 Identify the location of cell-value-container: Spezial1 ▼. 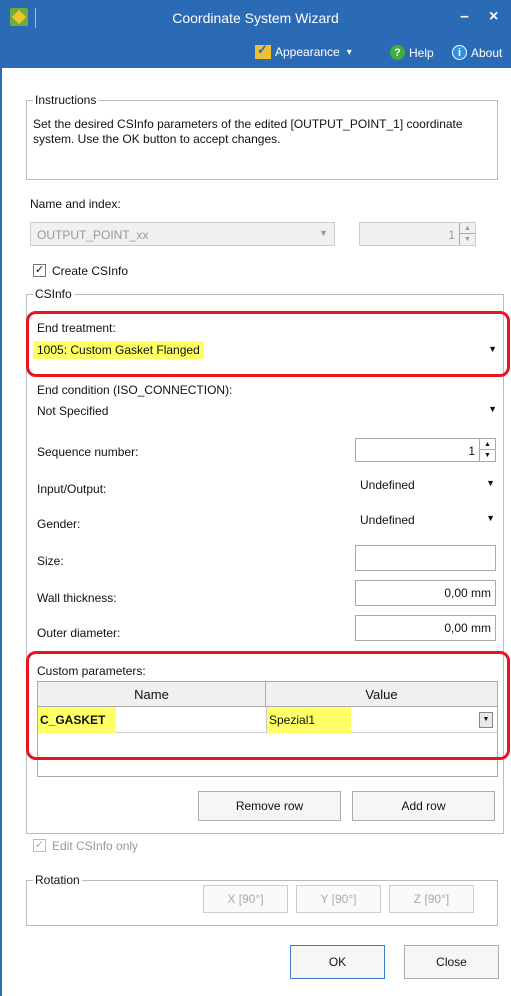
(381, 720).